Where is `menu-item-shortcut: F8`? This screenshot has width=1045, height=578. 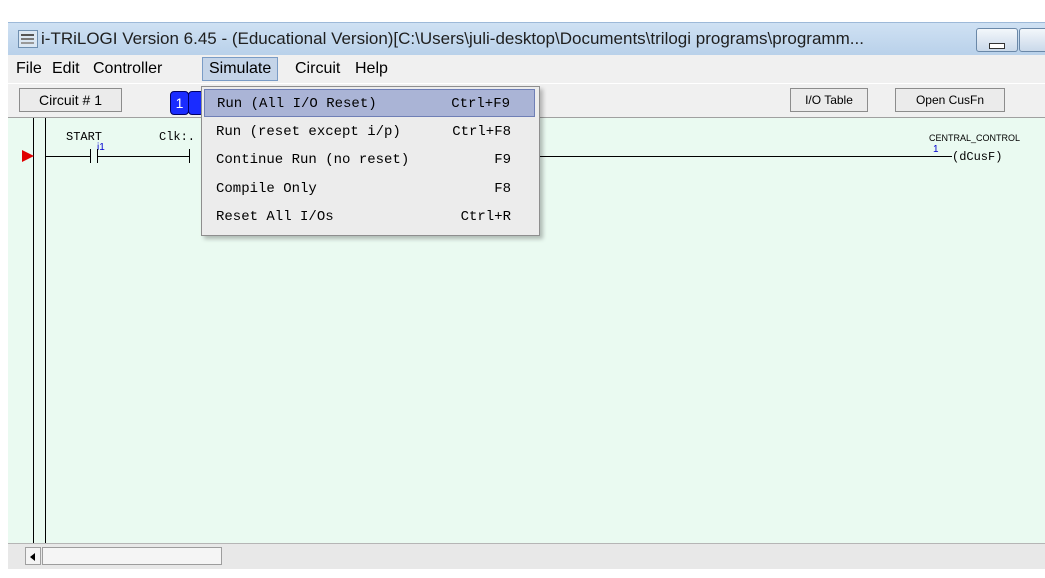
menu-item-shortcut: F8 is located at coordinates (502, 189).